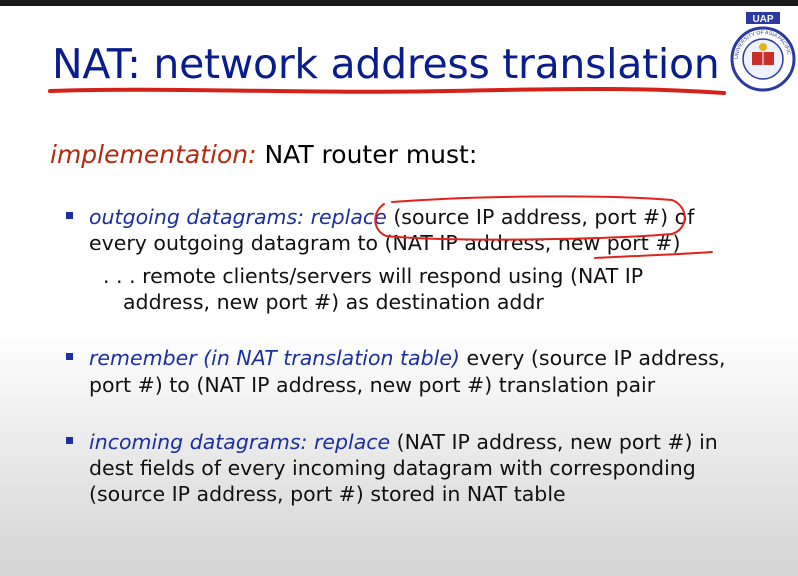 The width and height of the screenshot is (798, 576). Describe the element at coordinates (592, 358) in the screenshot. I see `bullet-2-text: every (source IP address,` at that location.